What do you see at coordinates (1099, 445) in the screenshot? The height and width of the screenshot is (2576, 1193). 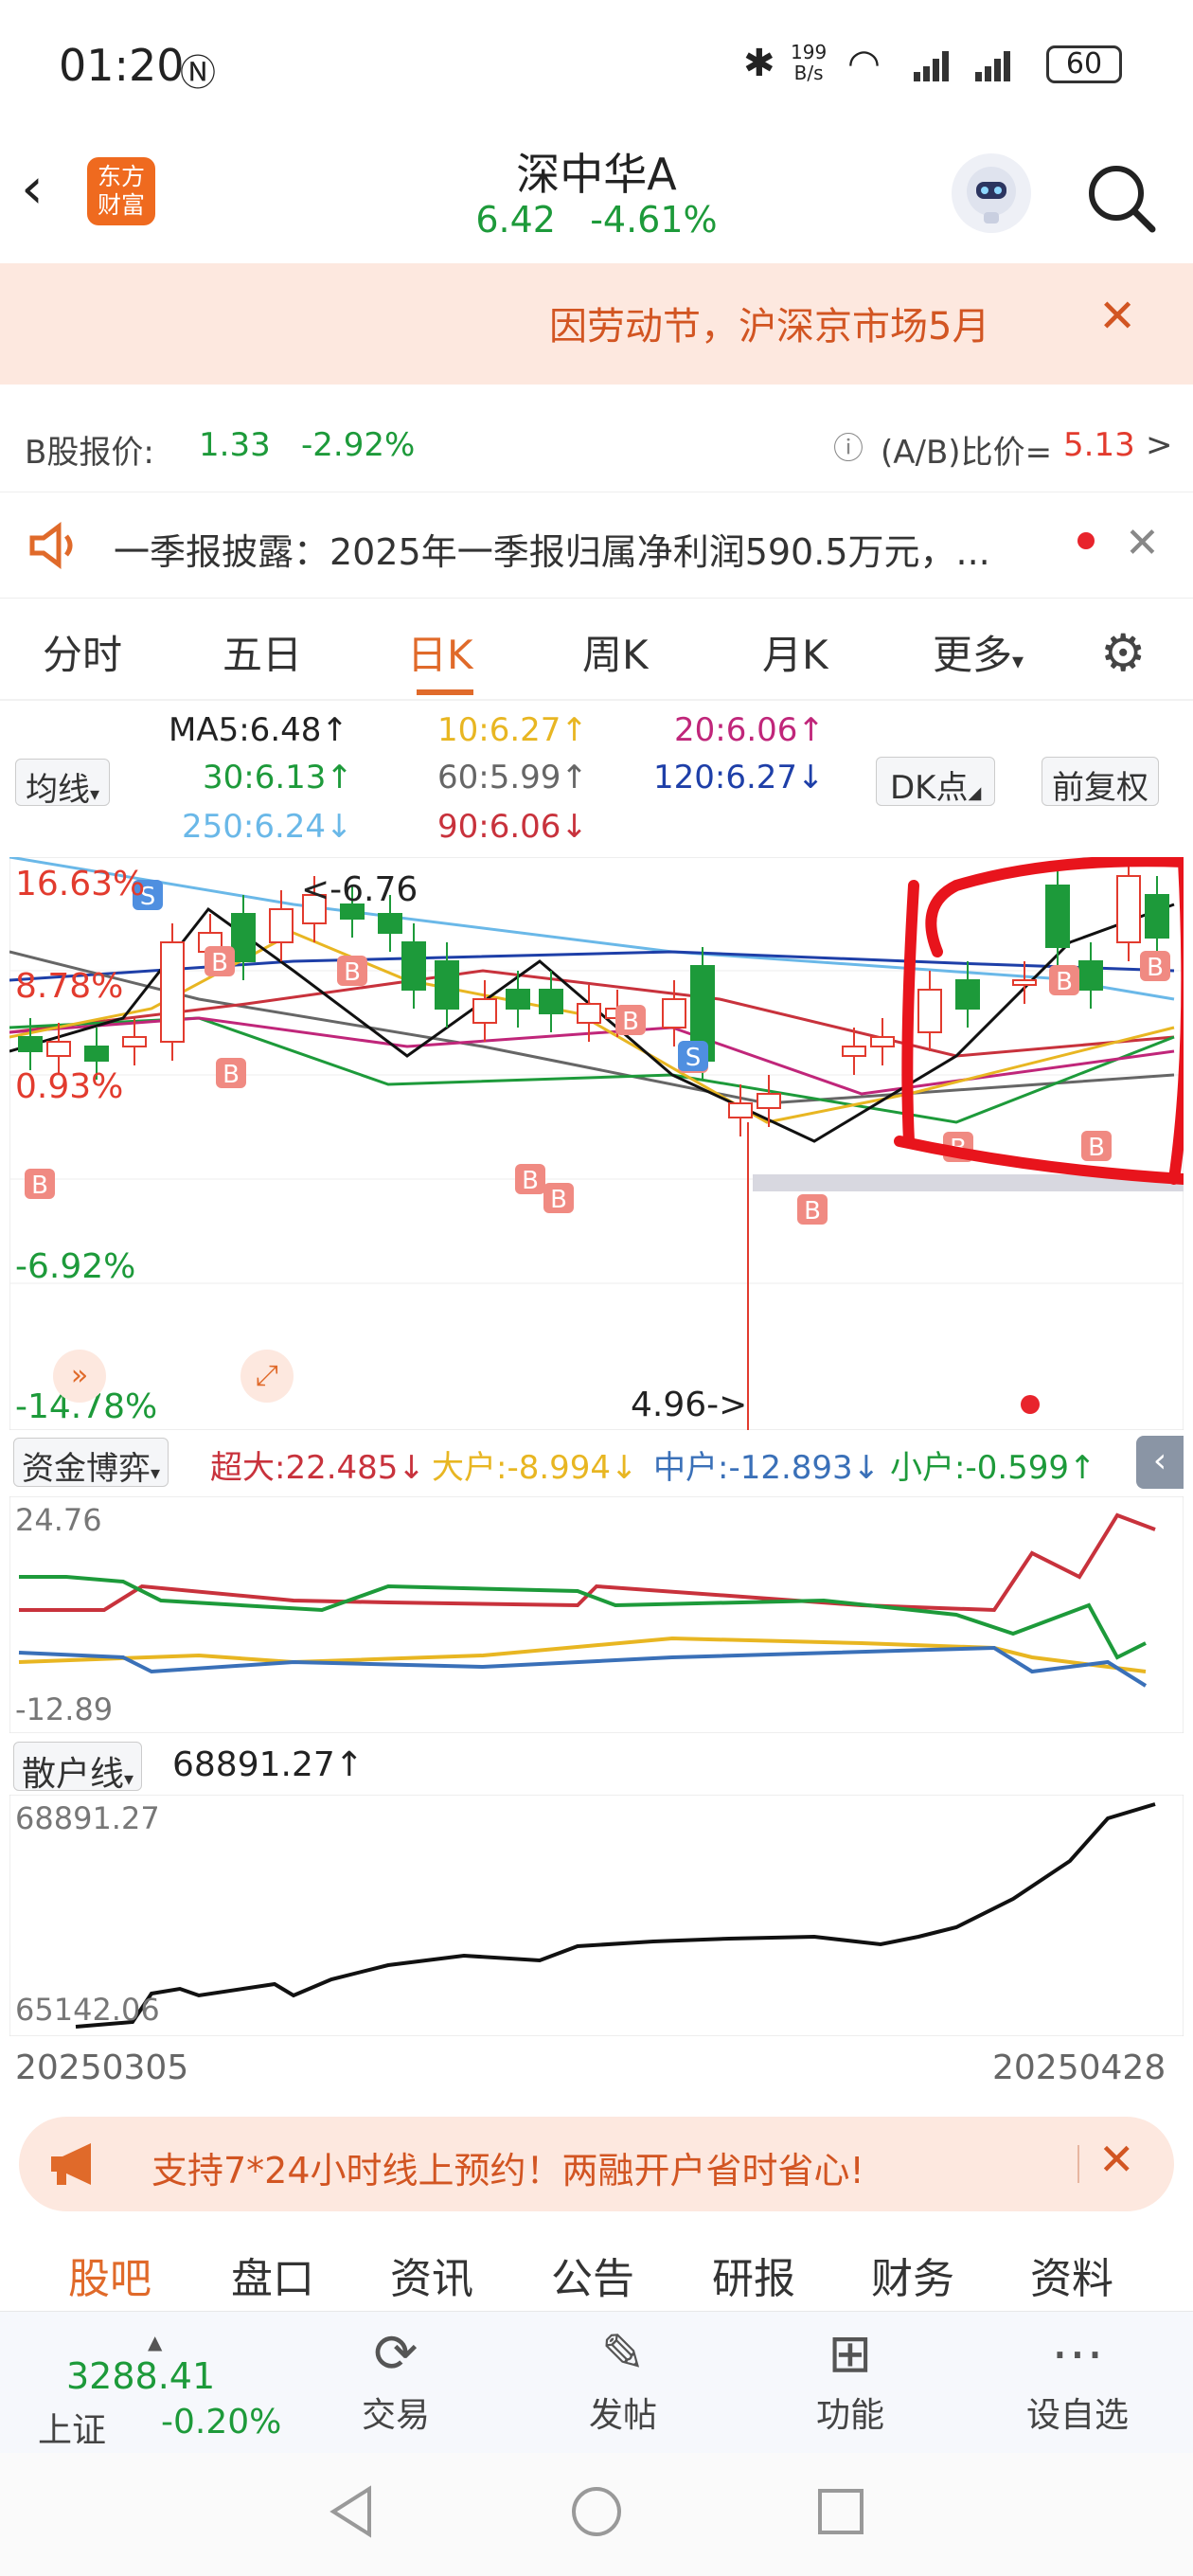 I see `ab-ratio-value: 5.13` at bounding box center [1099, 445].